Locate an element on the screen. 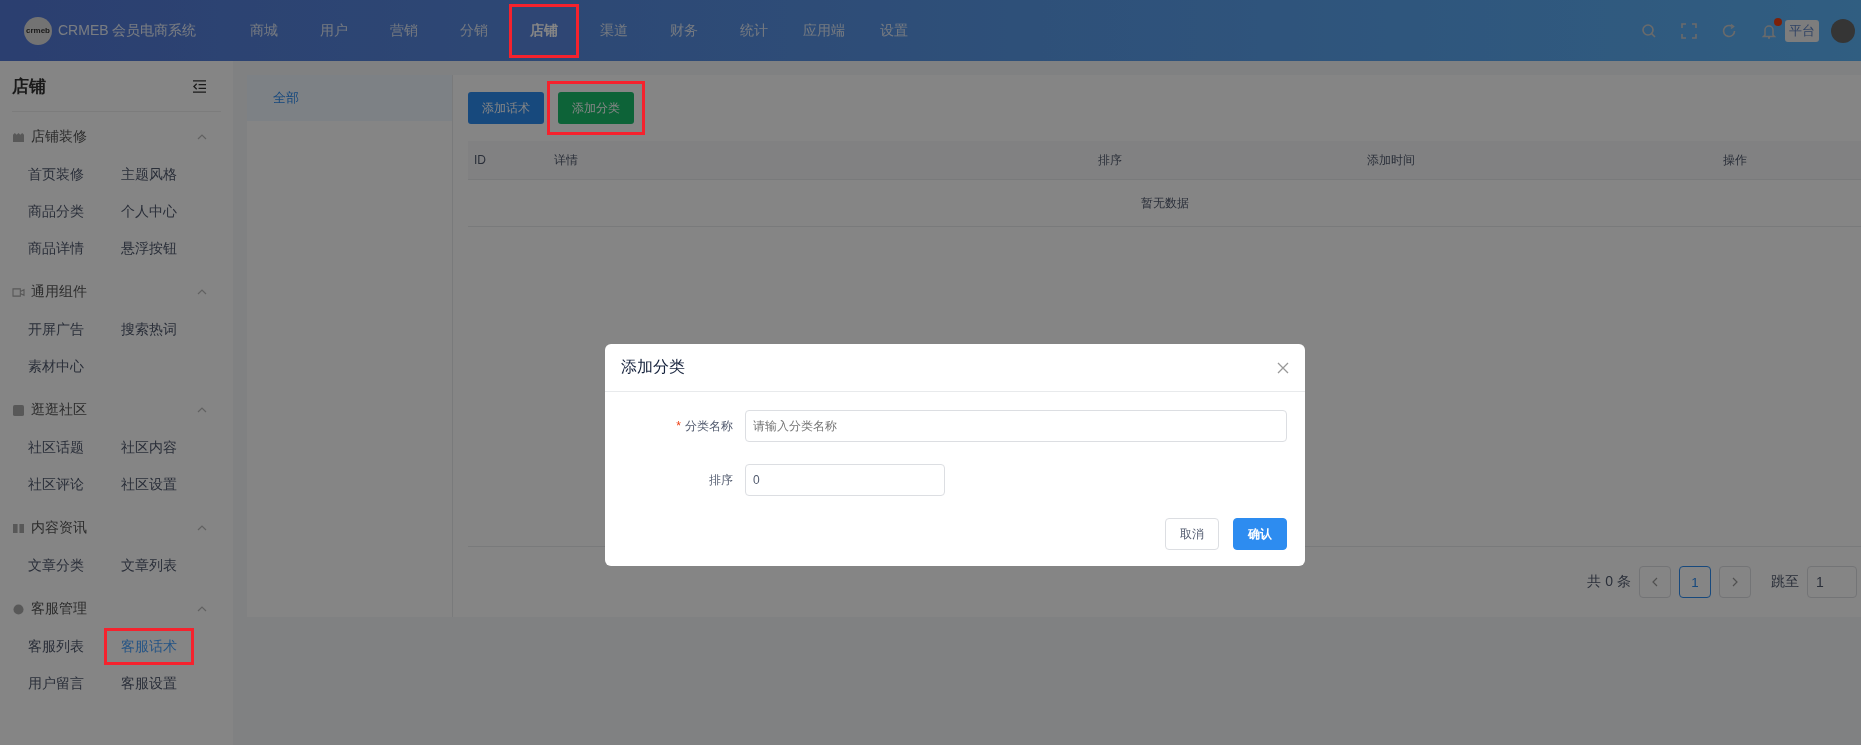 The height and width of the screenshot is (745, 1861). column-header: 排序 is located at coordinates (1110, 160).